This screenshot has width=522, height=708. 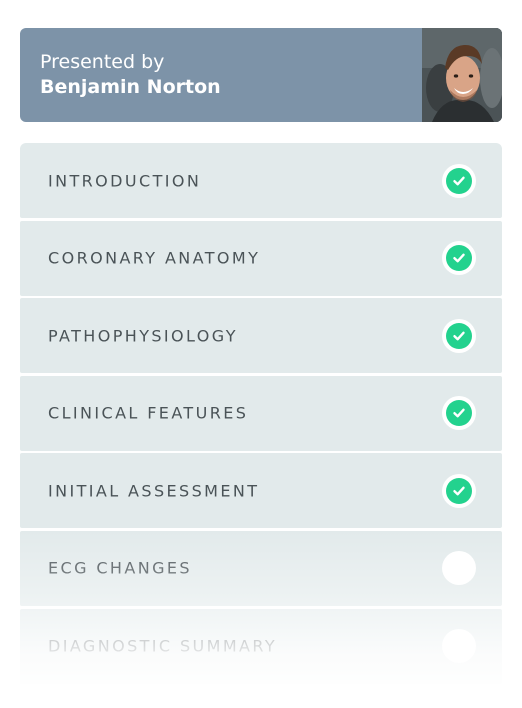 I want to click on lesson-label: PATHOPHYSIOLOGY, so click(x=143, y=336).